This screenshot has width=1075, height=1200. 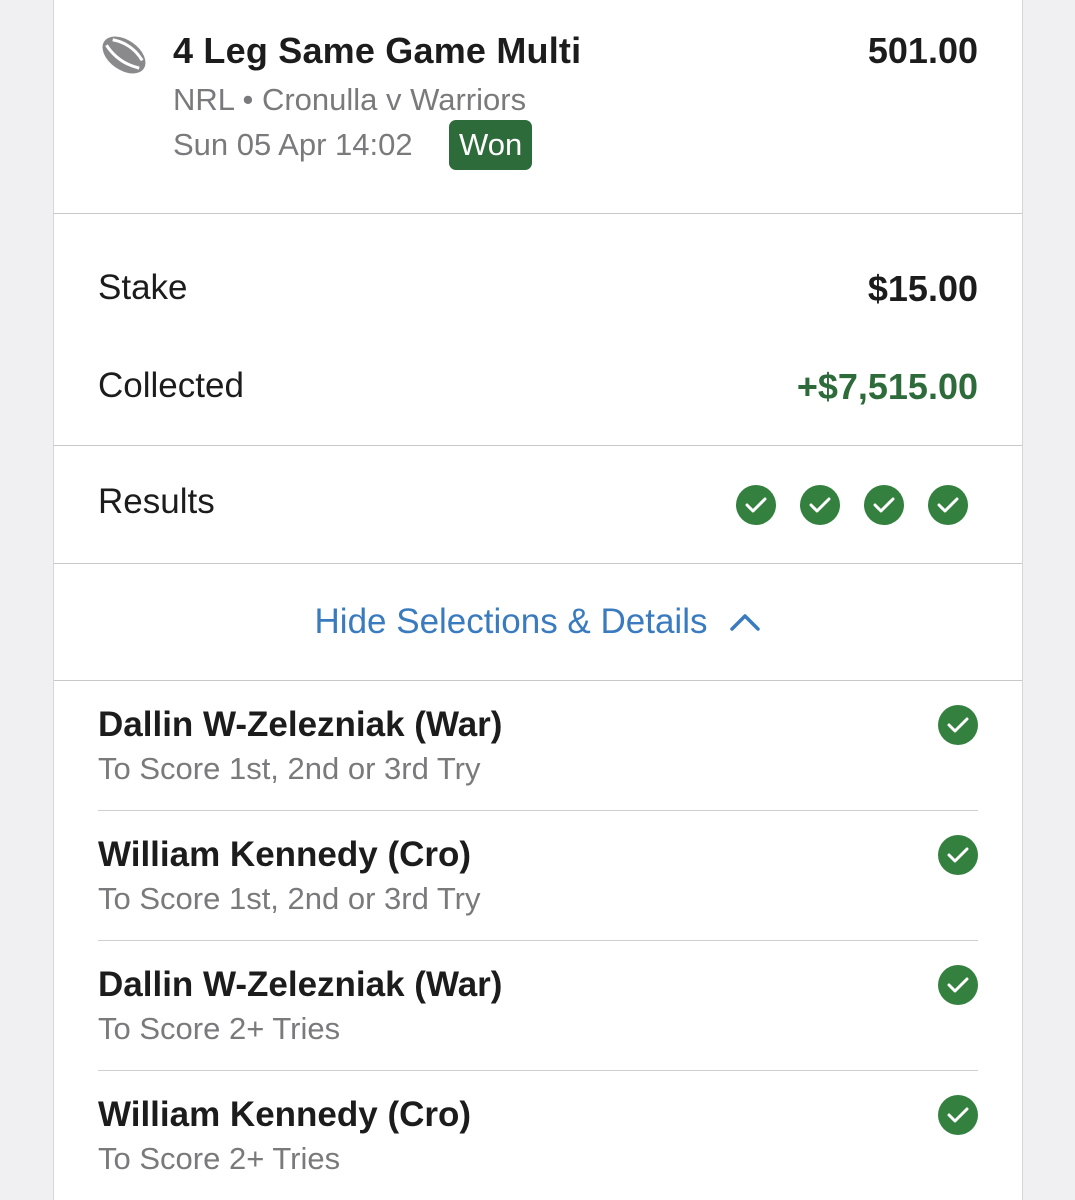 What do you see at coordinates (511, 621) in the screenshot?
I see `hide-selections-label: Hide Selections & Details` at bounding box center [511, 621].